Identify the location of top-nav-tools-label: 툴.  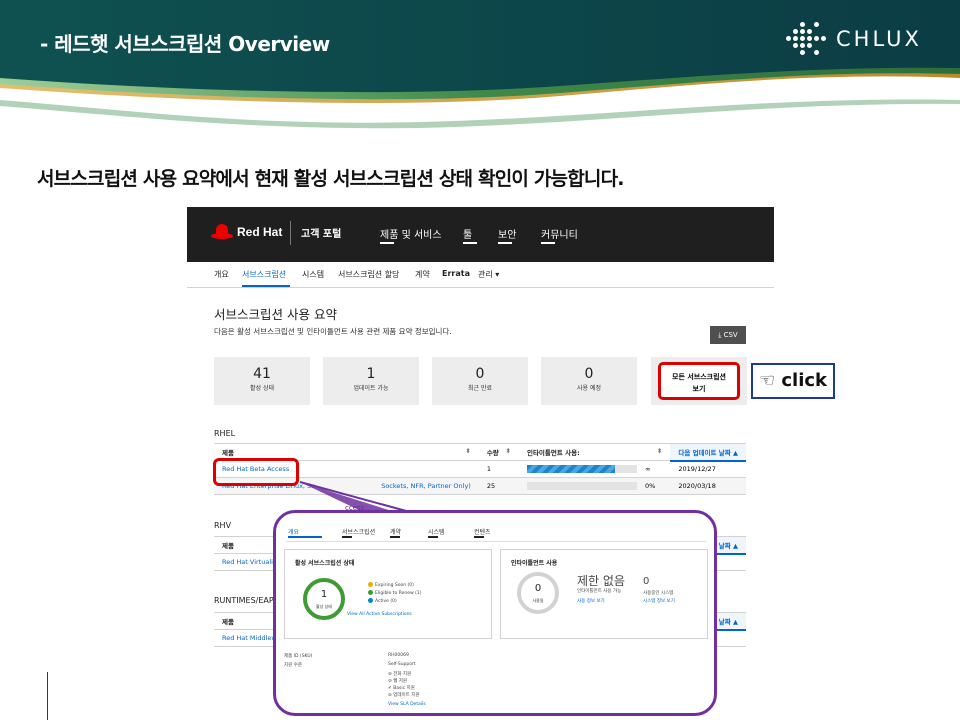
(468, 235).